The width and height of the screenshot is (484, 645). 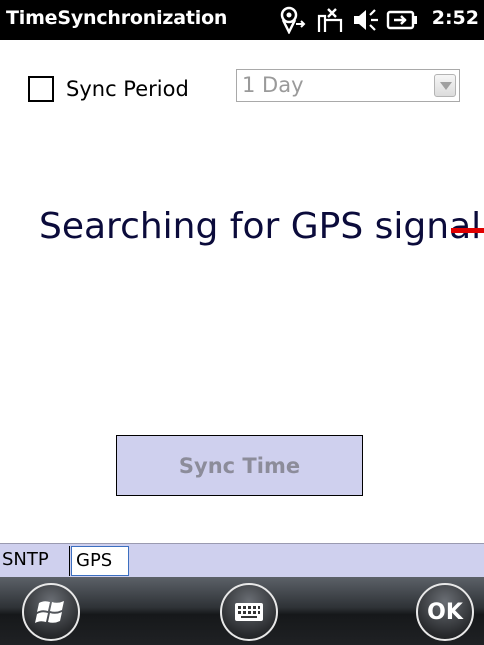 What do you see at coordinates (293, 20) in the screenshot?
I see `gps-connect-icon` at bounding box center [293, 20].